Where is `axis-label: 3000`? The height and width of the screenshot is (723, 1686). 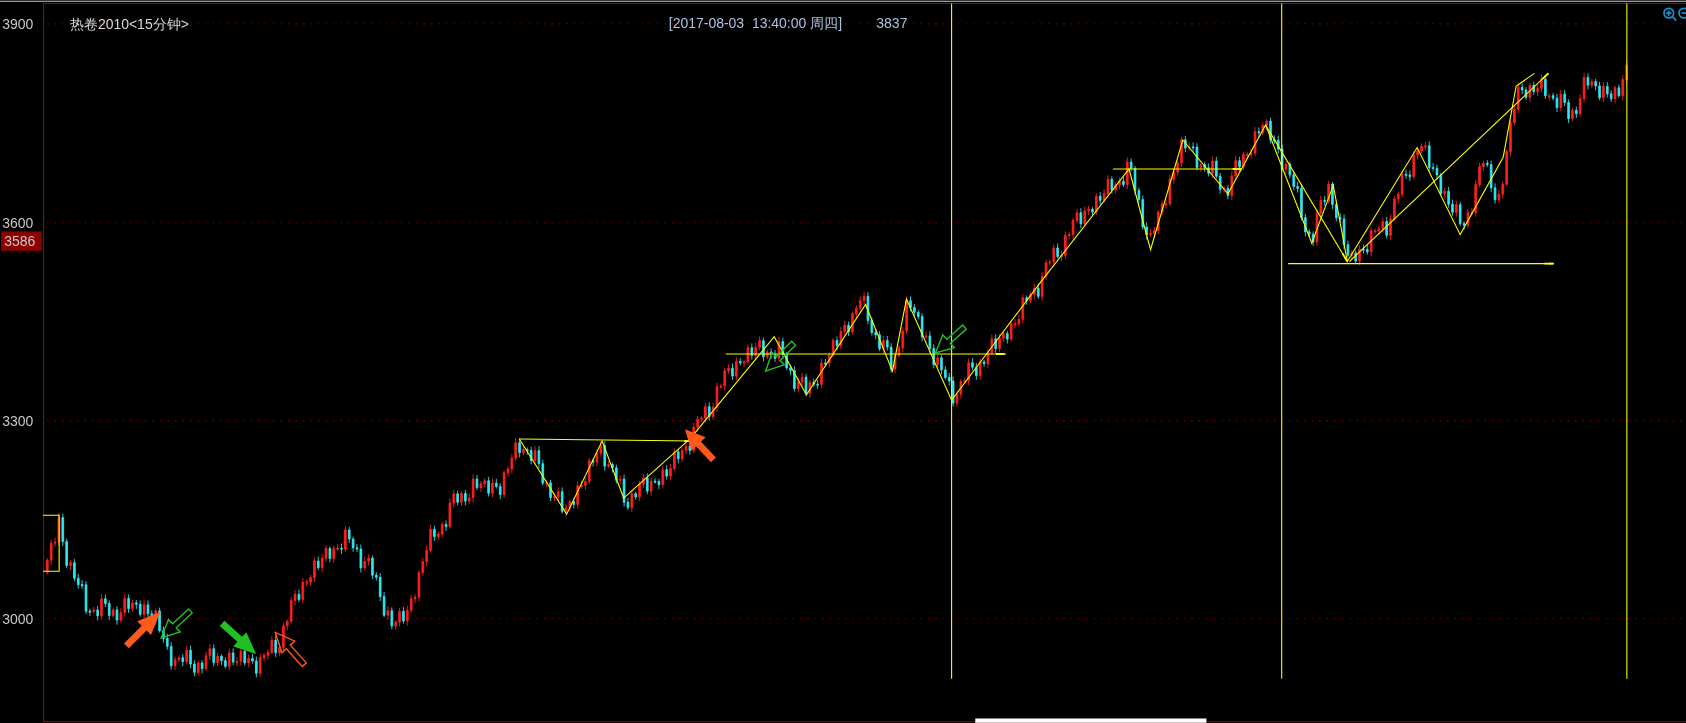
axis-label: 3000 is located at coordinates (18, 618).